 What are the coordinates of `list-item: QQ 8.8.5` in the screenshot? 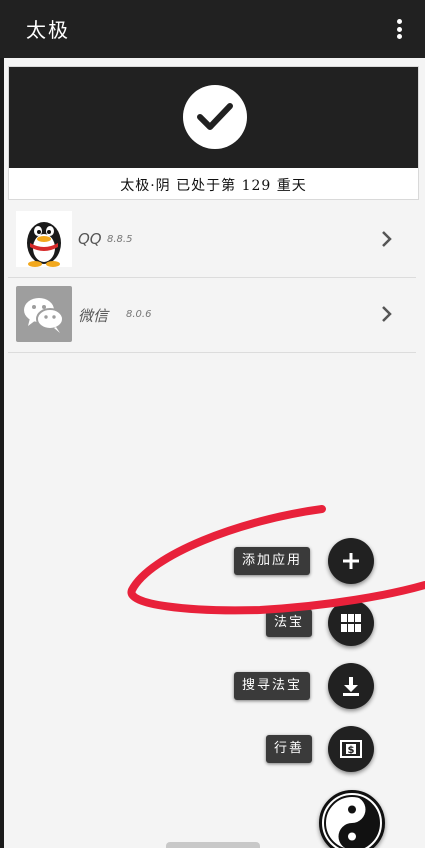 It's located at (212, 240).